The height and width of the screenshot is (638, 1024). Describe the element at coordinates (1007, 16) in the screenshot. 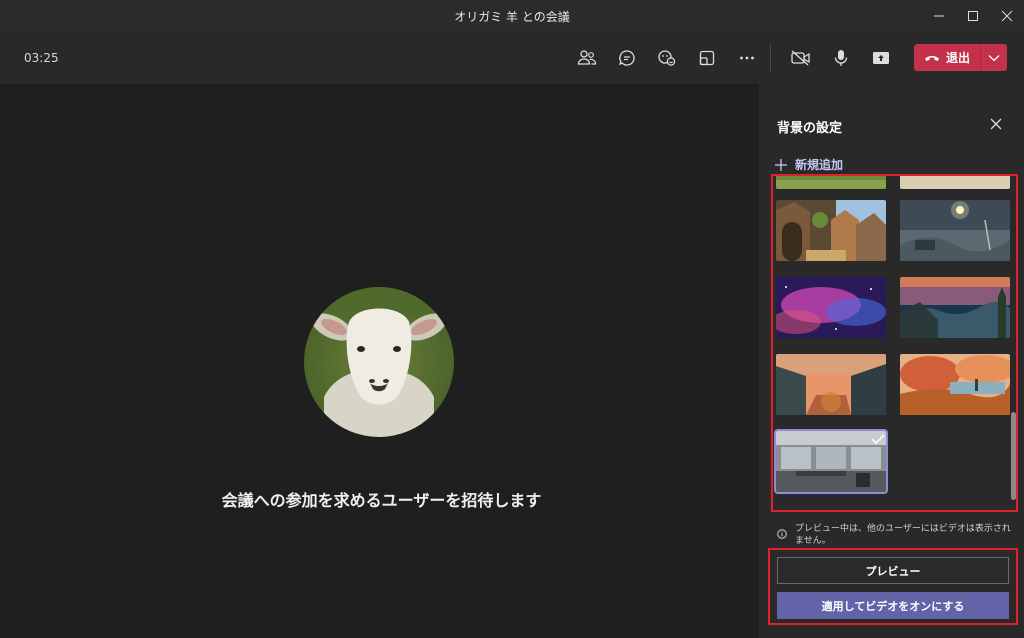

I see `close-window-icon` at that location.